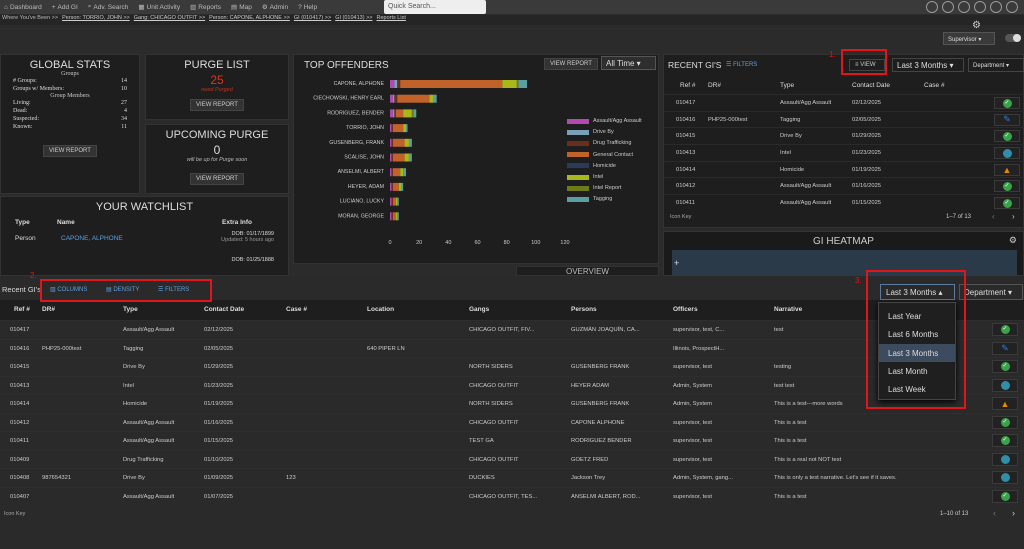 The image size is (1024, 549). I want to click on breadcrumb-item: Person: CAPONE, ALPHONE >>, so click(249, 20).